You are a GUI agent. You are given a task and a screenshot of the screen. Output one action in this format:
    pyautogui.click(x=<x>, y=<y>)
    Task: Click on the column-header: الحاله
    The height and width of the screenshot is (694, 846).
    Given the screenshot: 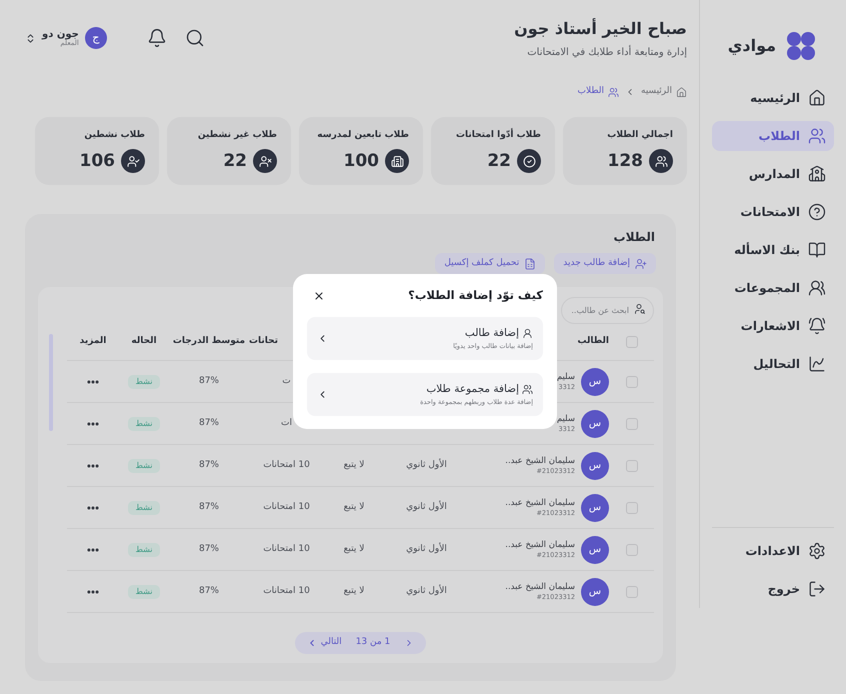 What is the action you would take?
    pyautogui.click(x=144, y=341)
    